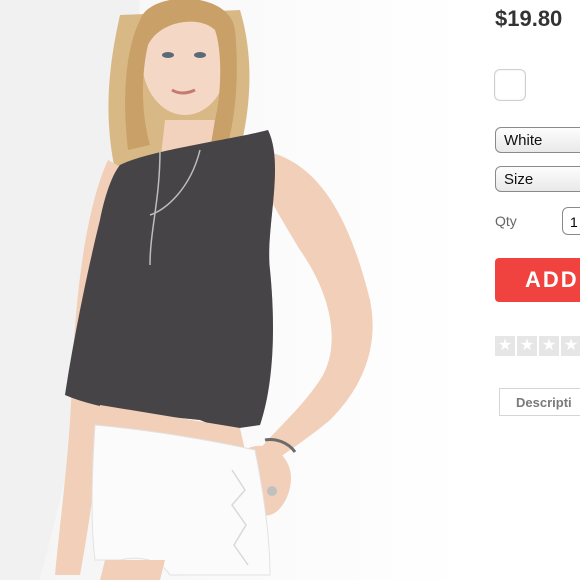  What do you see at coordinates (537, 346) in the screenshot?
I see `rating-stars: ★ ★ ★ ★ ★` at bounding box center [537, 346].